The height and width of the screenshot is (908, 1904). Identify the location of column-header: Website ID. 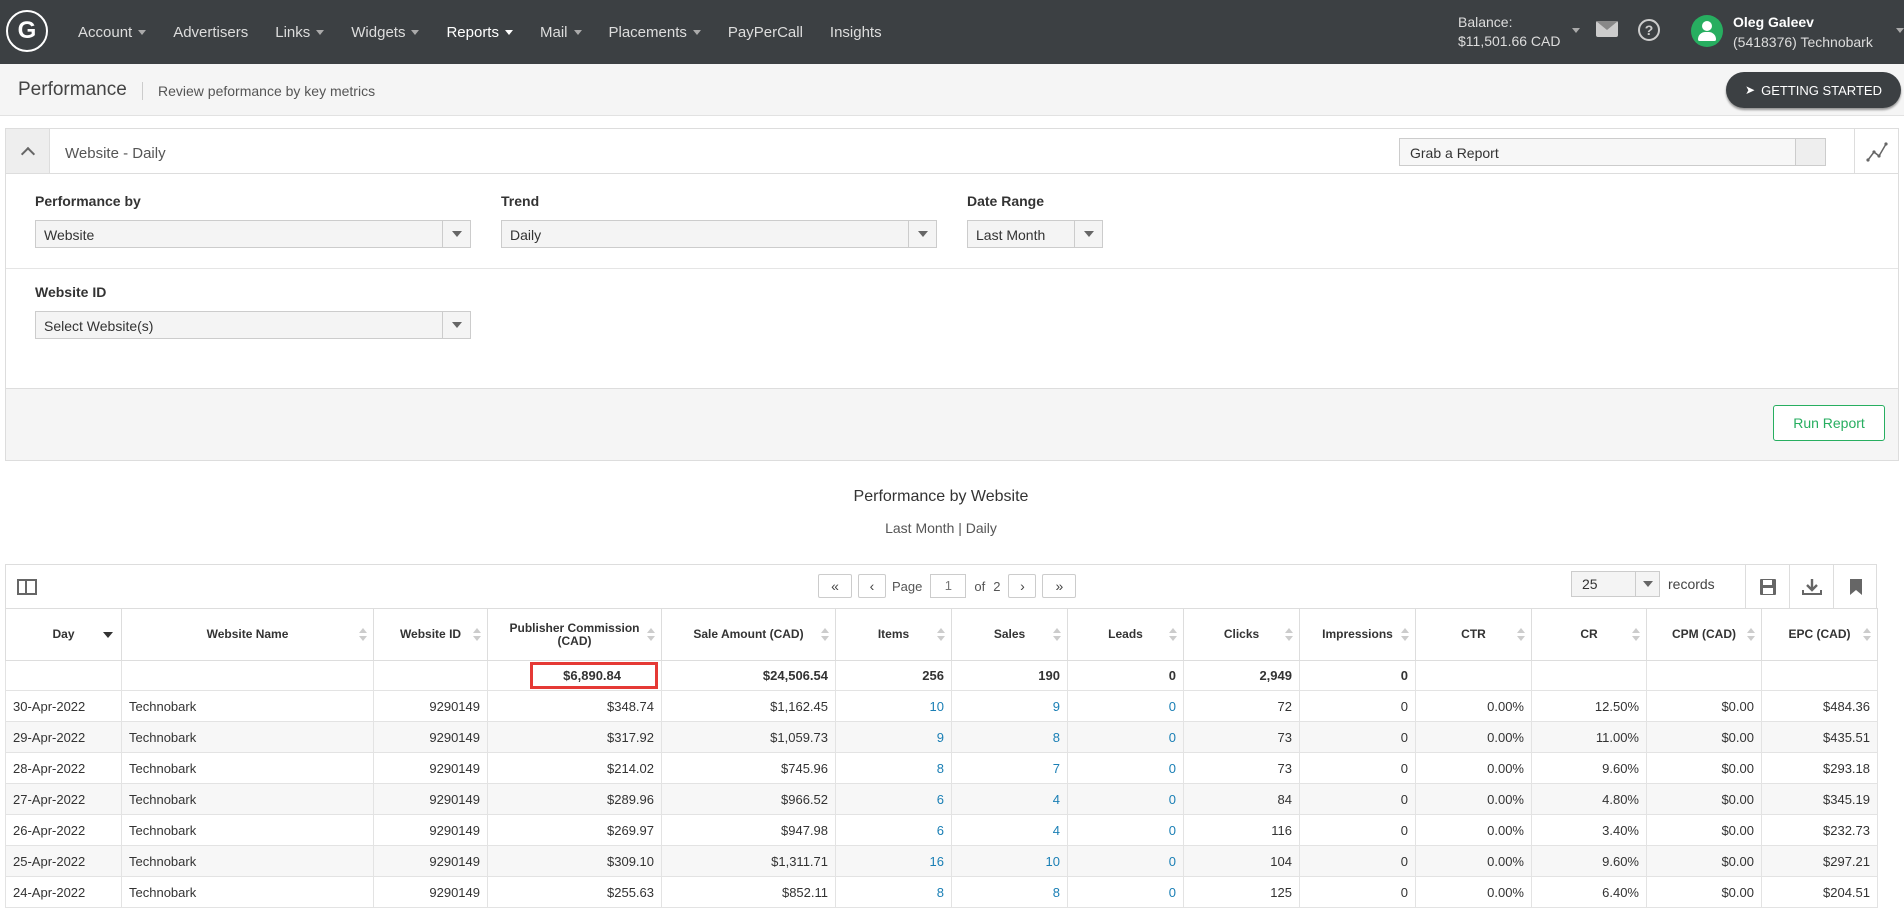
(430, 634).